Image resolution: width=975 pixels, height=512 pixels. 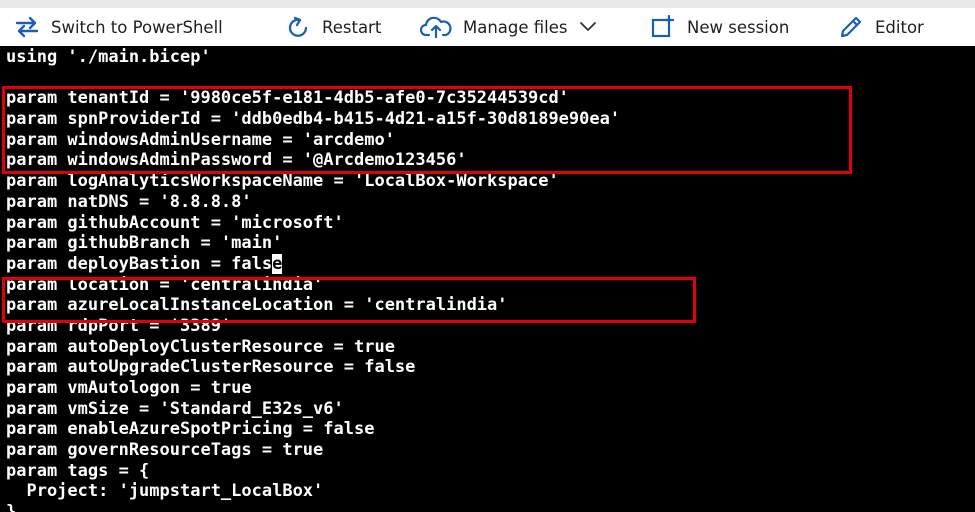 I want to click on terminal-line-text: param deployBastion = fals, so click(x=139, y=263).